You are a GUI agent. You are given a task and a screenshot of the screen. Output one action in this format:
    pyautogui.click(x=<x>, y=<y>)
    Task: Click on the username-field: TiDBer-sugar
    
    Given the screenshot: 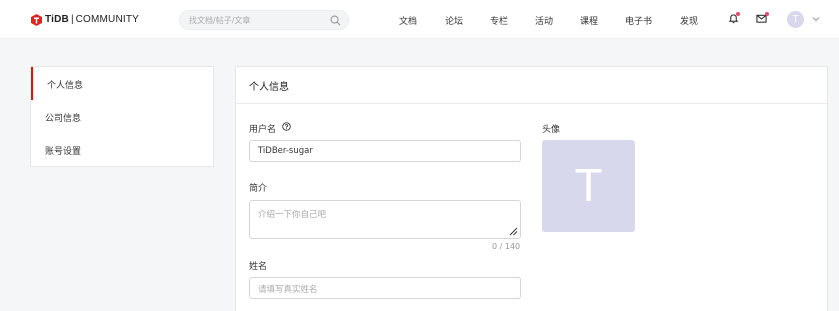 What is the action you would take?
    pyautogui.click(x=385, y=151)
    